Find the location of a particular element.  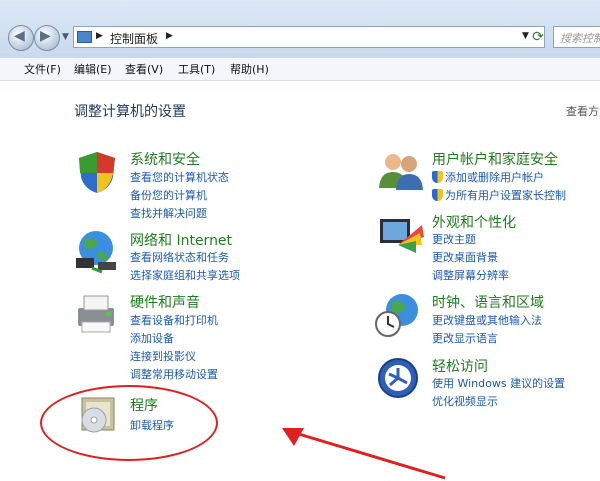

link-optimize-video: 优化视频显示 is located at coordinates (465, 401).